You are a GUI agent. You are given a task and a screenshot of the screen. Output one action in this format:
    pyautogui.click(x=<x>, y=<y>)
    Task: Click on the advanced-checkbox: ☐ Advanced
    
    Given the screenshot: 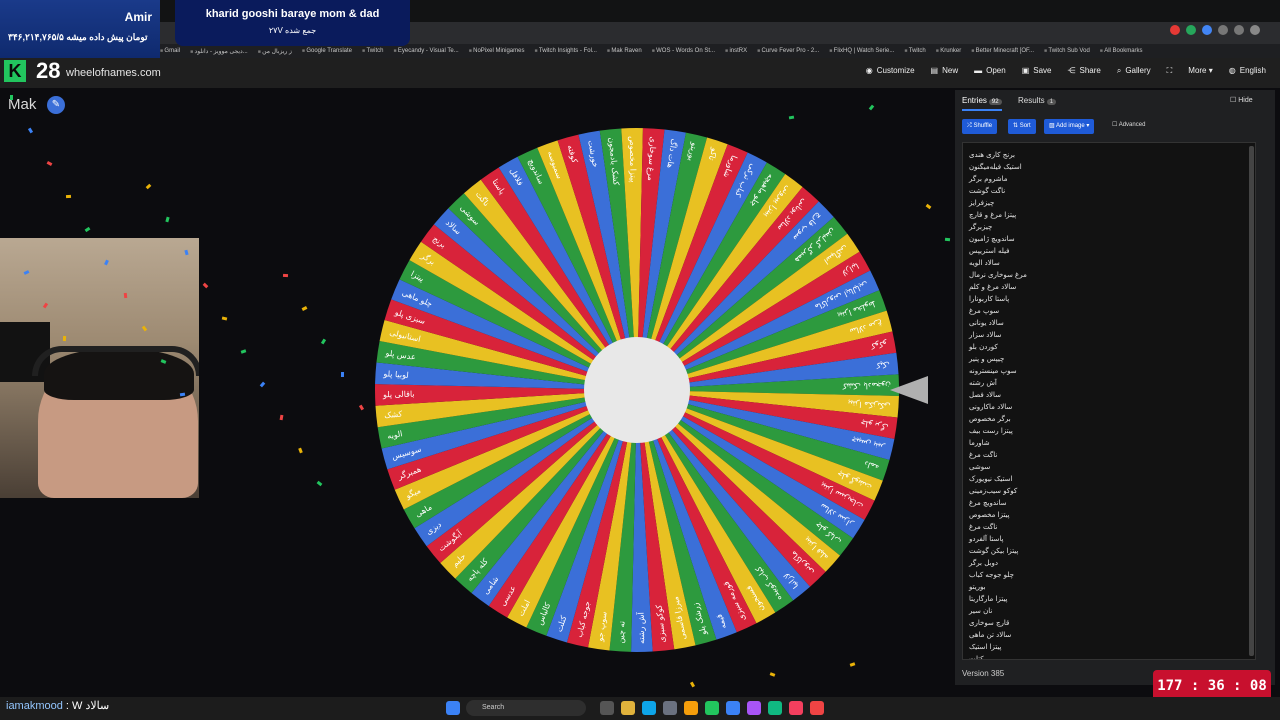 What is the action you would take?
    pyautogui.click(x=1128, y=124)
    